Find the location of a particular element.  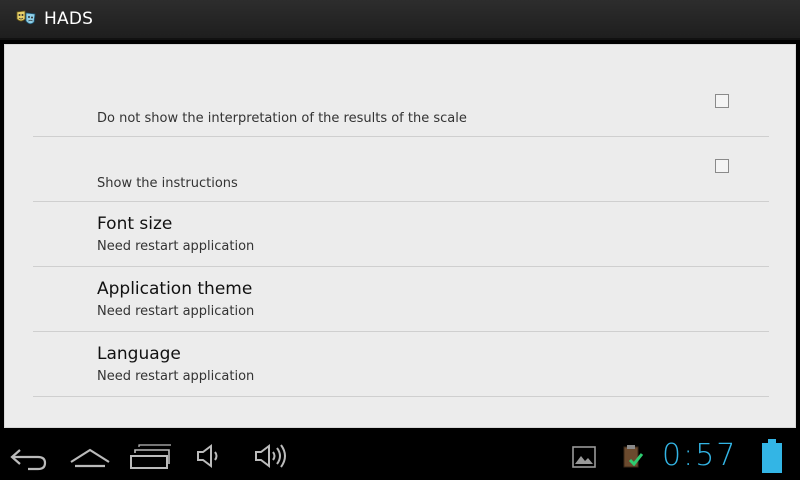

app-title: HADS is located at coordinates (69, 19).